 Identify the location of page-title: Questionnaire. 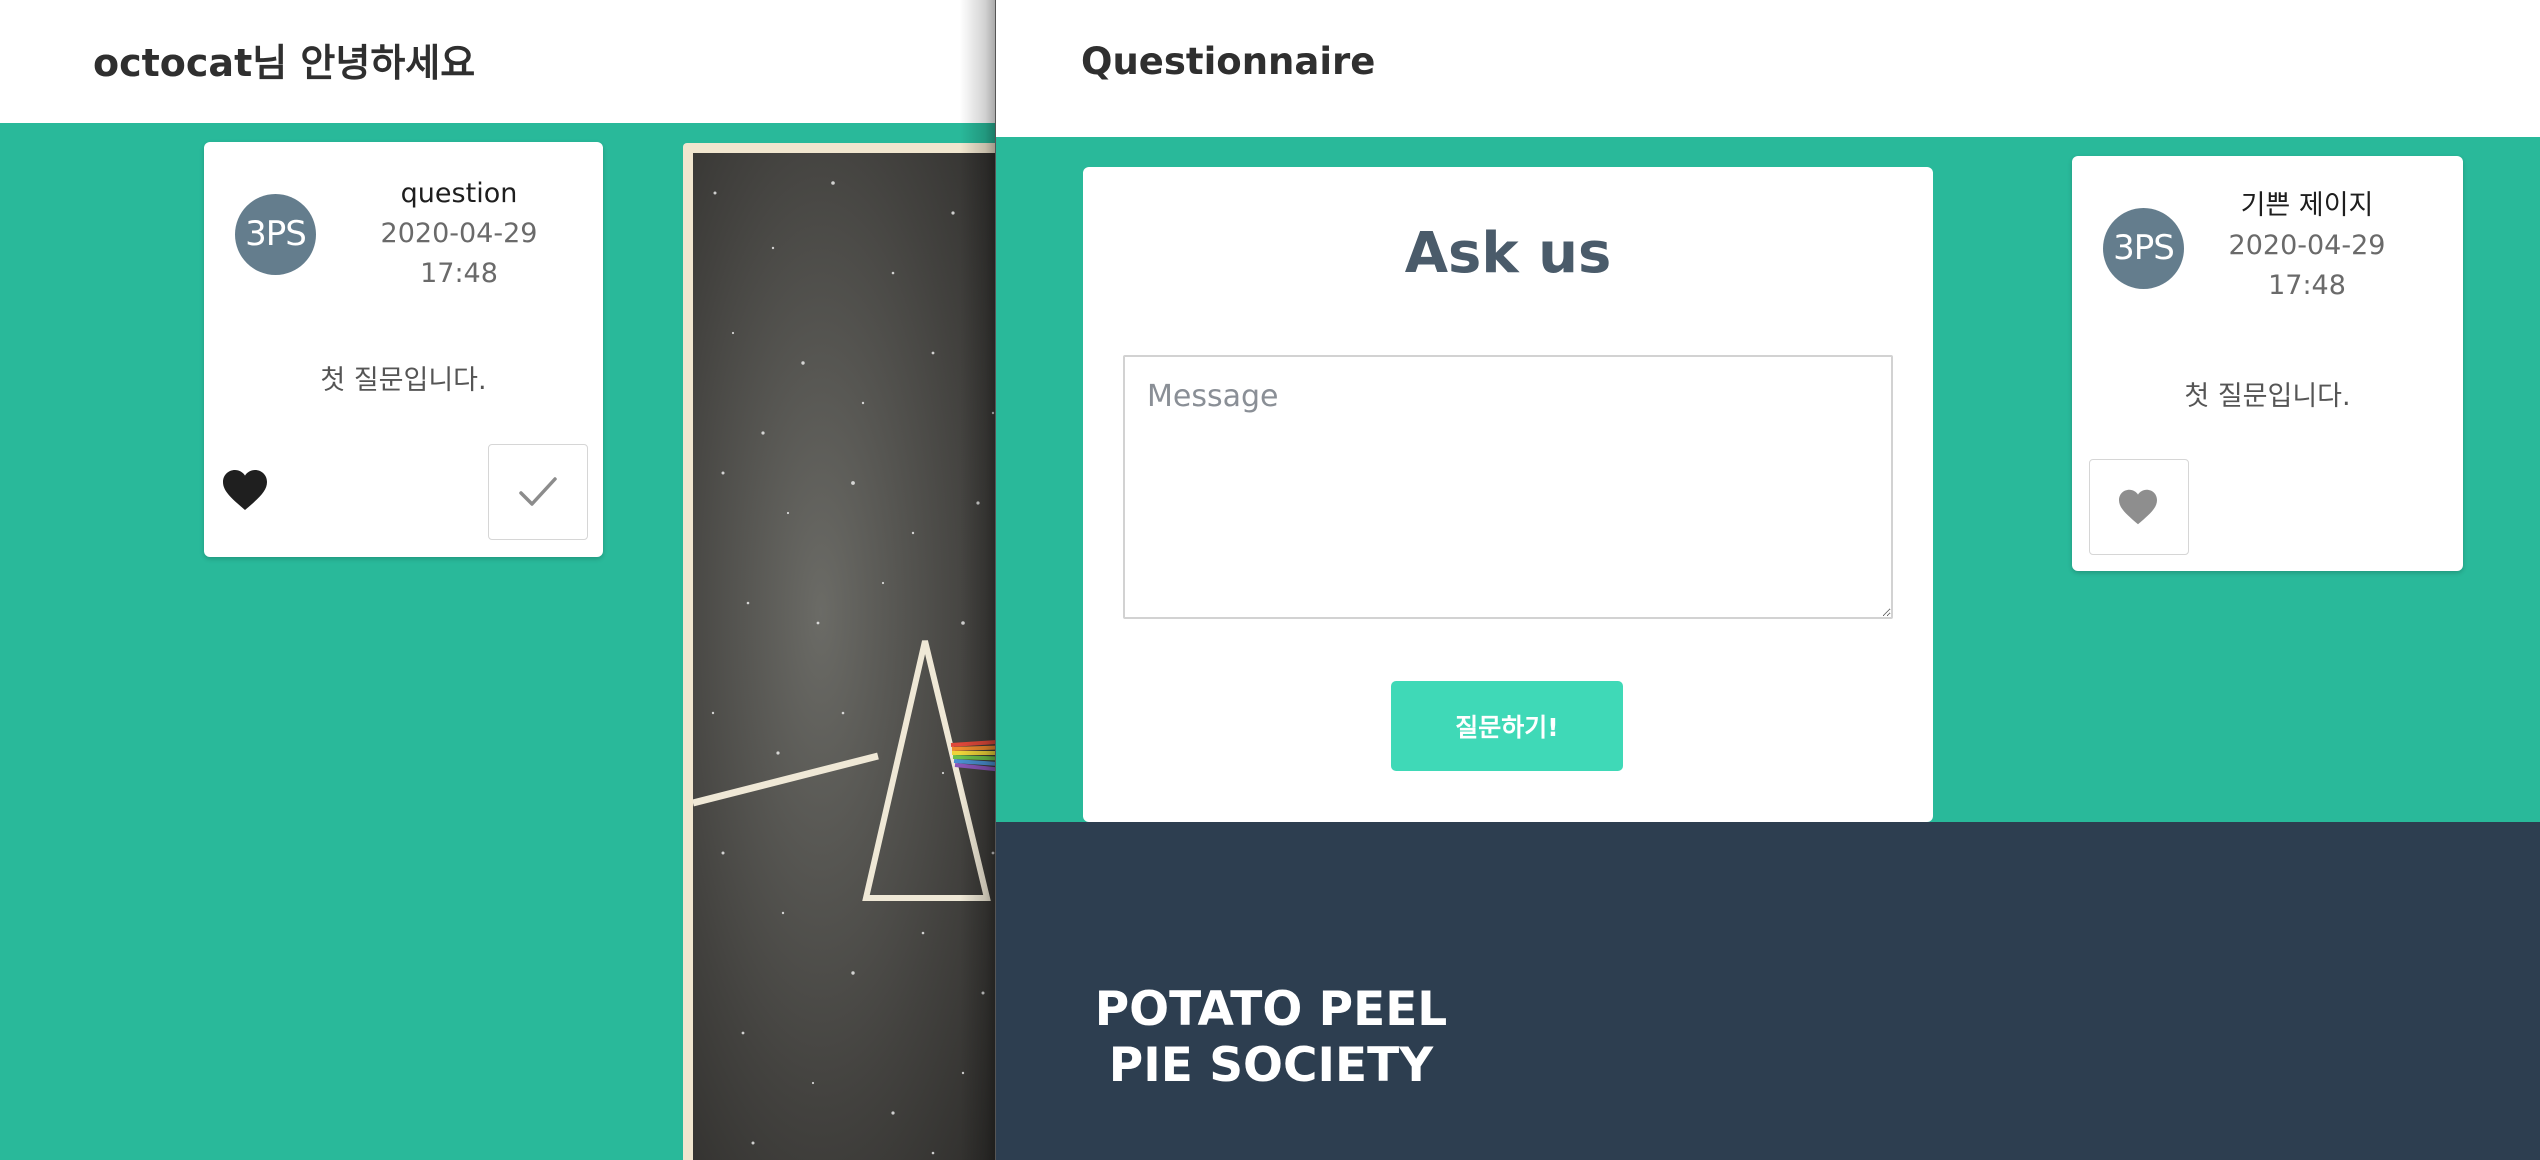
(1228, 61).